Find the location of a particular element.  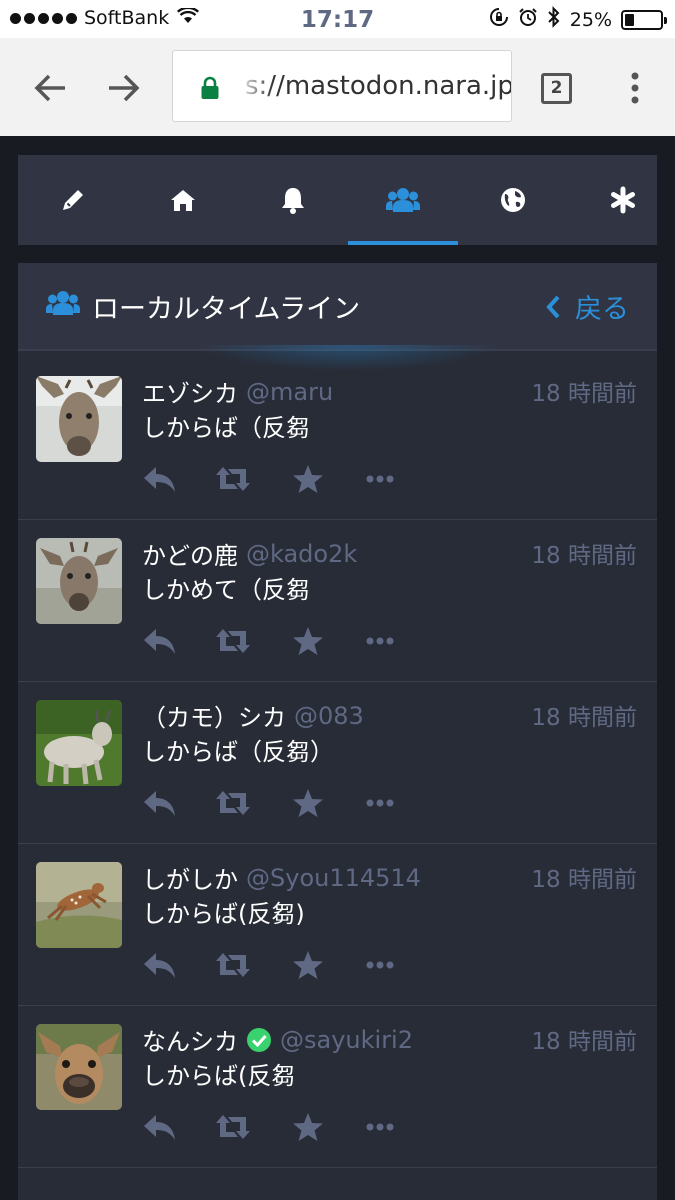

tab-compose is located at coordinates (73, 200).